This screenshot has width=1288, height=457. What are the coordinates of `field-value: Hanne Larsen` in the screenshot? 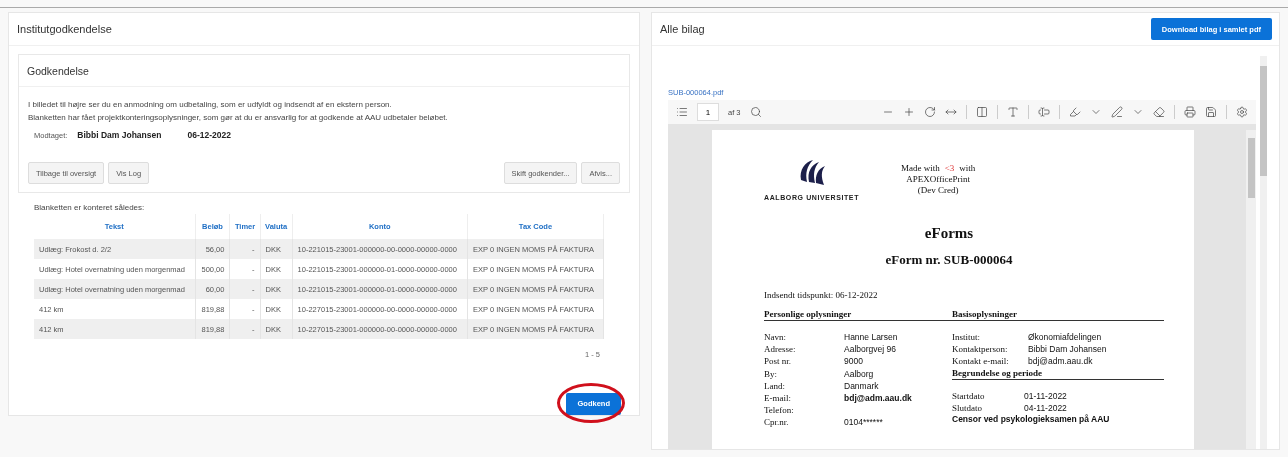 It's located at (871, 337).